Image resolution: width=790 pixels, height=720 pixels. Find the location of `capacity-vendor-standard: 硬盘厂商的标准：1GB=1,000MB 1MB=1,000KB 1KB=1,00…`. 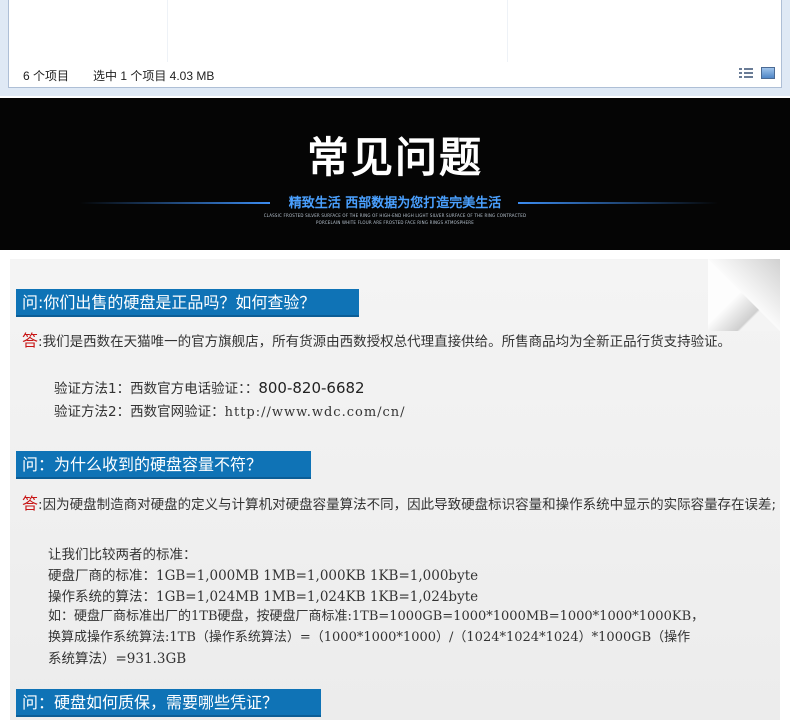

capacity-vendor-standard: 硬盘厂商的标准：1GB=1,000MB 1MB=1,000KB 1KB=1,00… is located at coordinates (263, 576).